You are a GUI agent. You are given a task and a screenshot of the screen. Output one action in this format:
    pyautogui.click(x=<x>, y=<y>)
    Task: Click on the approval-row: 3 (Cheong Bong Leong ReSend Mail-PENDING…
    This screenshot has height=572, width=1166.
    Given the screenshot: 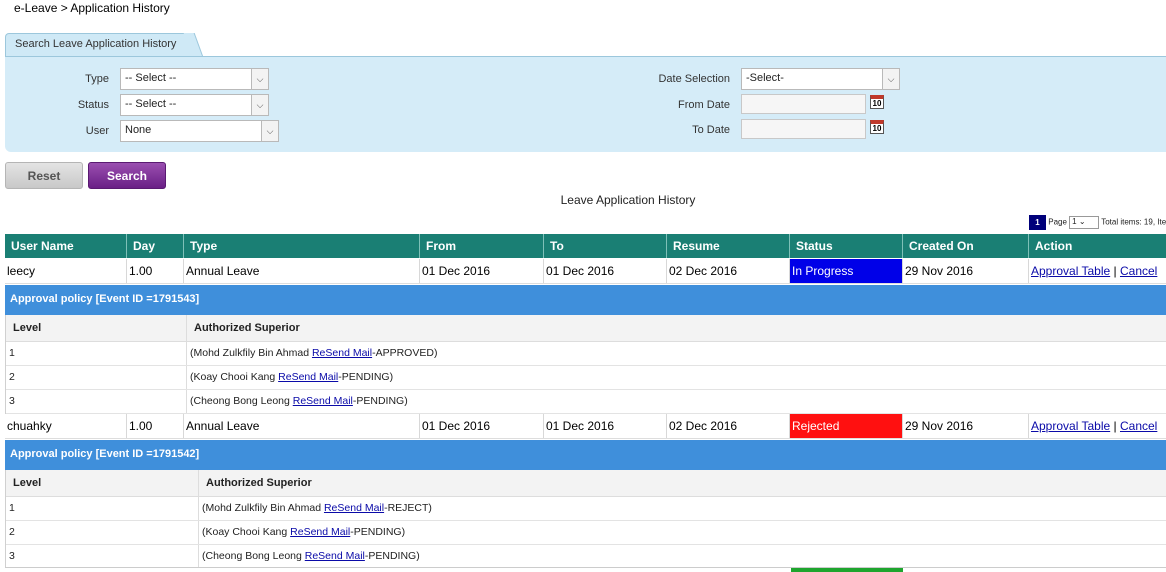 What is the action you would take?
    pyautogui.click(x=586, y=557)
    